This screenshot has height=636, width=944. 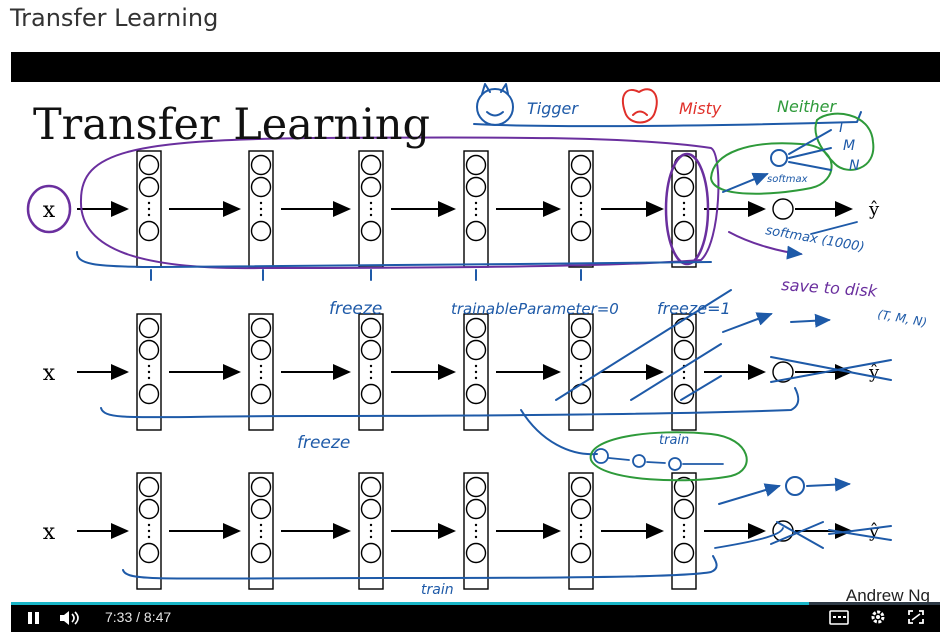 I want to click on volume-icon, so click(x=71, y=618).